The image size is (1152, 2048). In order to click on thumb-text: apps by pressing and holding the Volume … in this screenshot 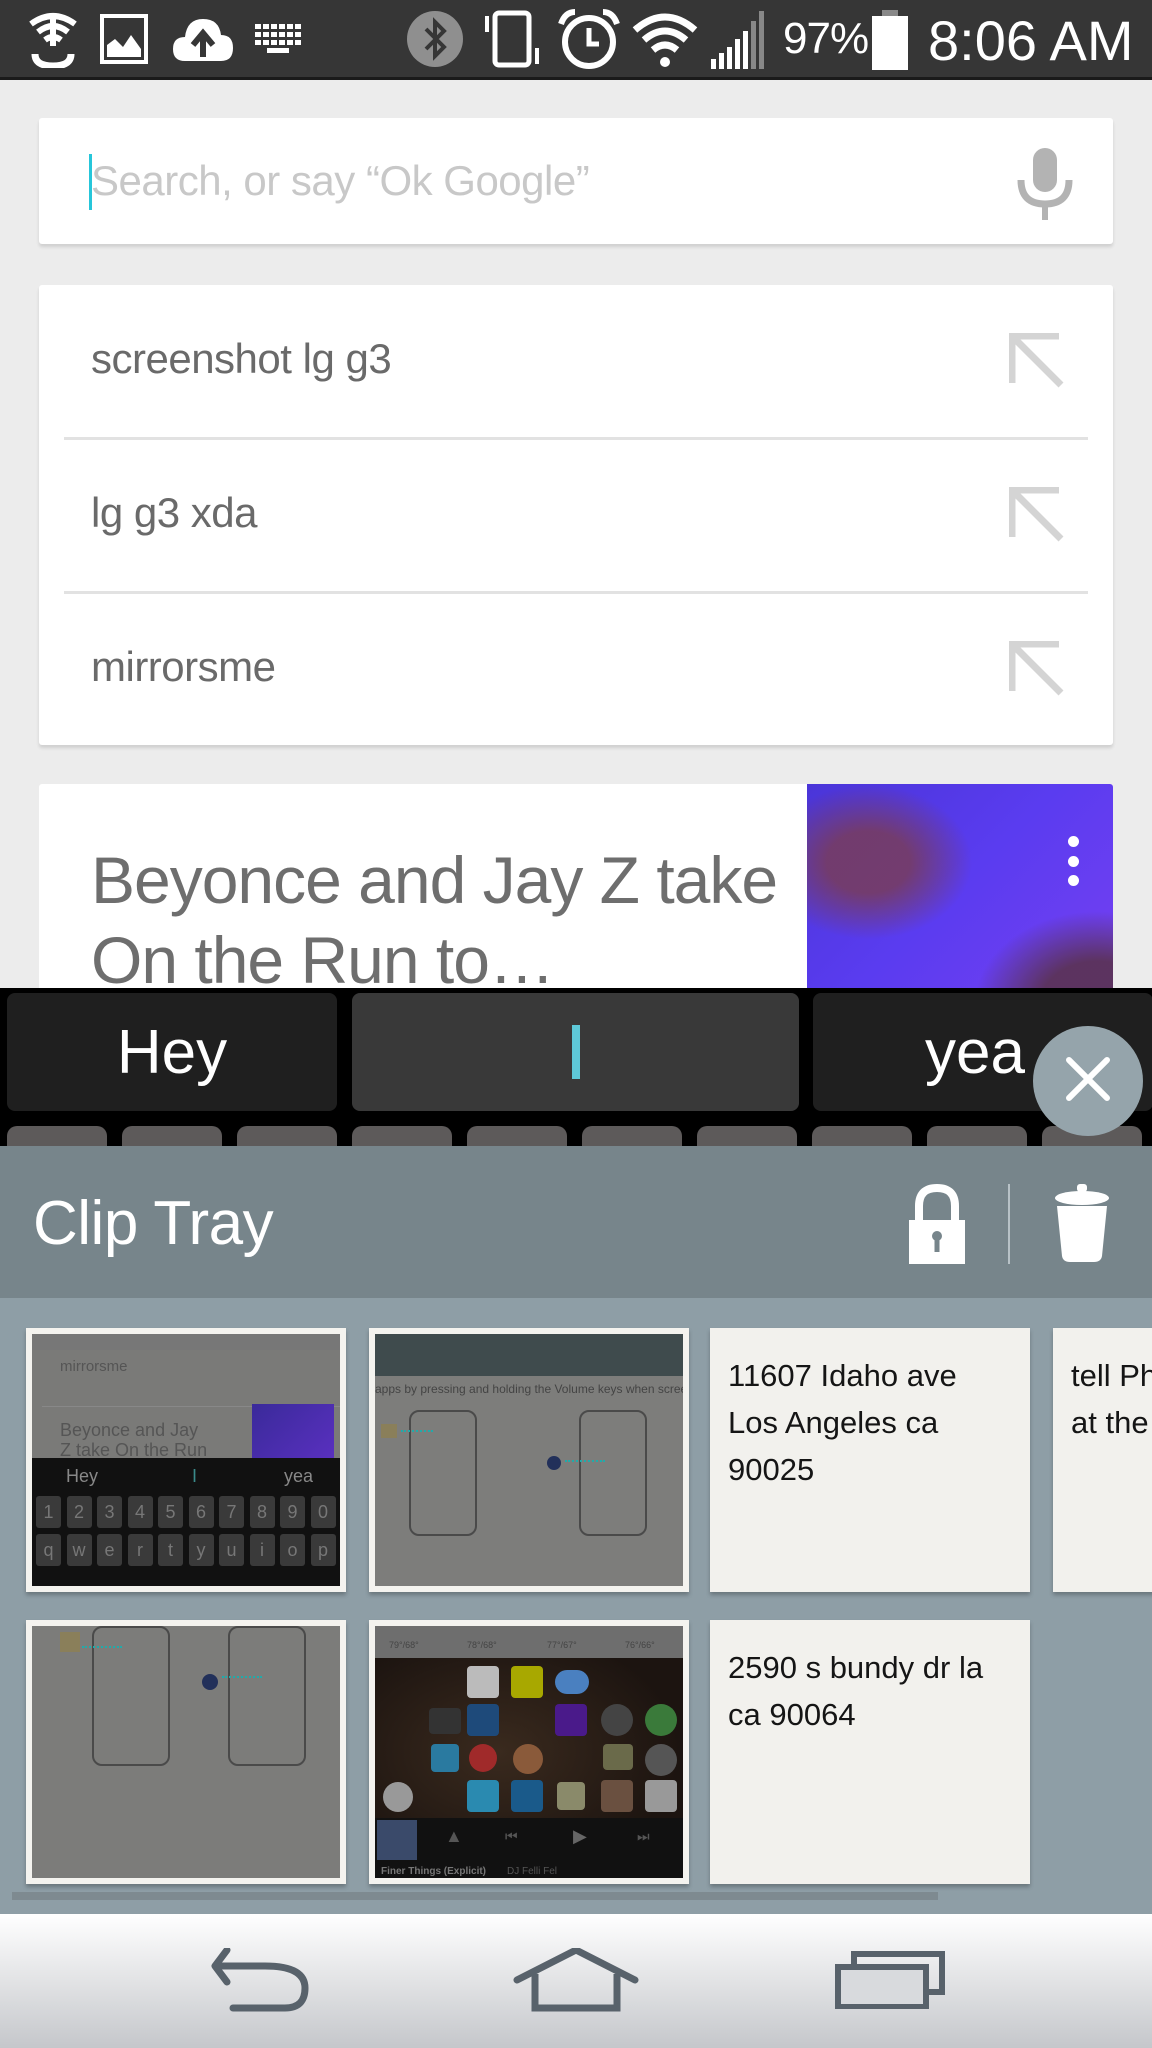, I will do `click(529, 1389)`.